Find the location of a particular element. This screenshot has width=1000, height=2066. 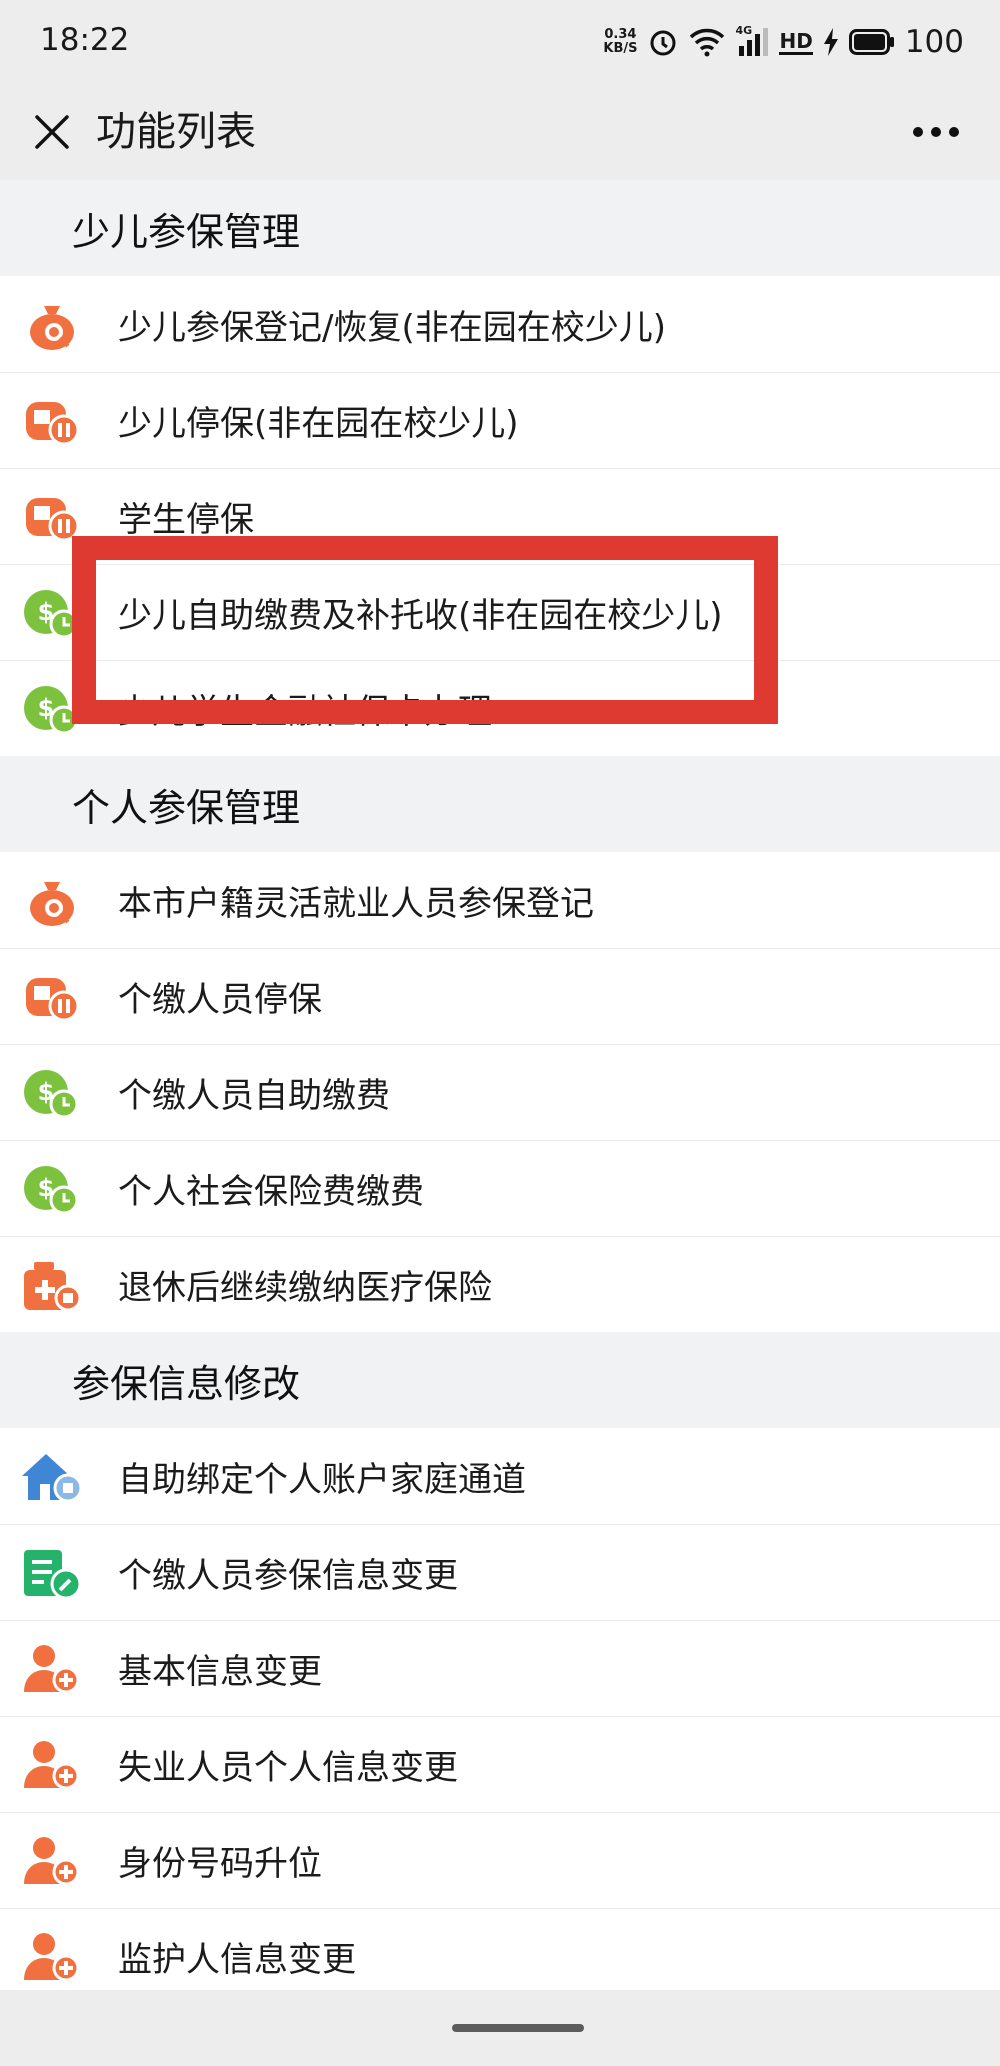

list-item-label: 监护人信息变更 is located at coordinates (237, 1959).